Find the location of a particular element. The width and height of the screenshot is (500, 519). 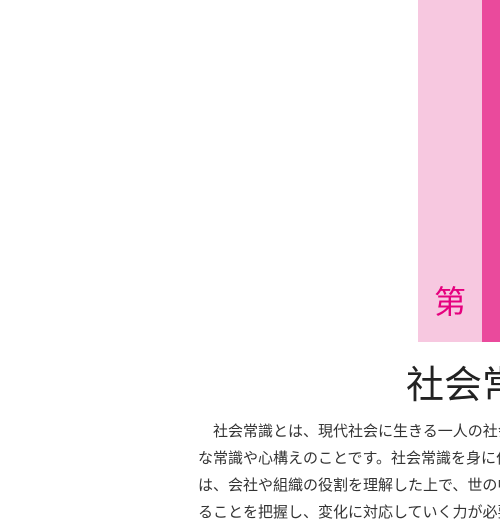

section-title: 社会常 is located at coordinates (453, 385).